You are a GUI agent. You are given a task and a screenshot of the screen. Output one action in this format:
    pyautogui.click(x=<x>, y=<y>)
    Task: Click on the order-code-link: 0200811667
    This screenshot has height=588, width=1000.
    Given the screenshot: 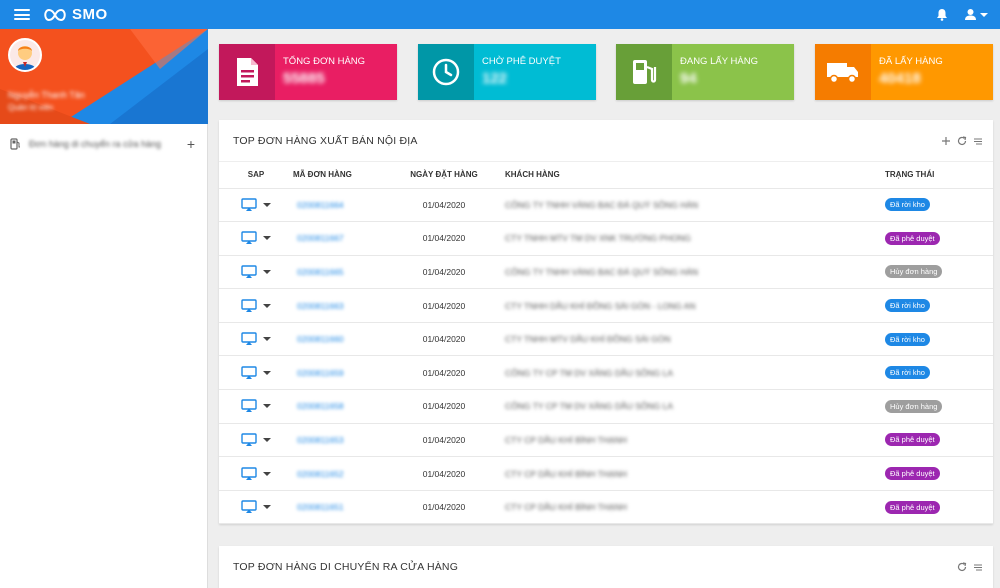 What is the action you would take?
    pyautogui.click(x=318, y=238)
    